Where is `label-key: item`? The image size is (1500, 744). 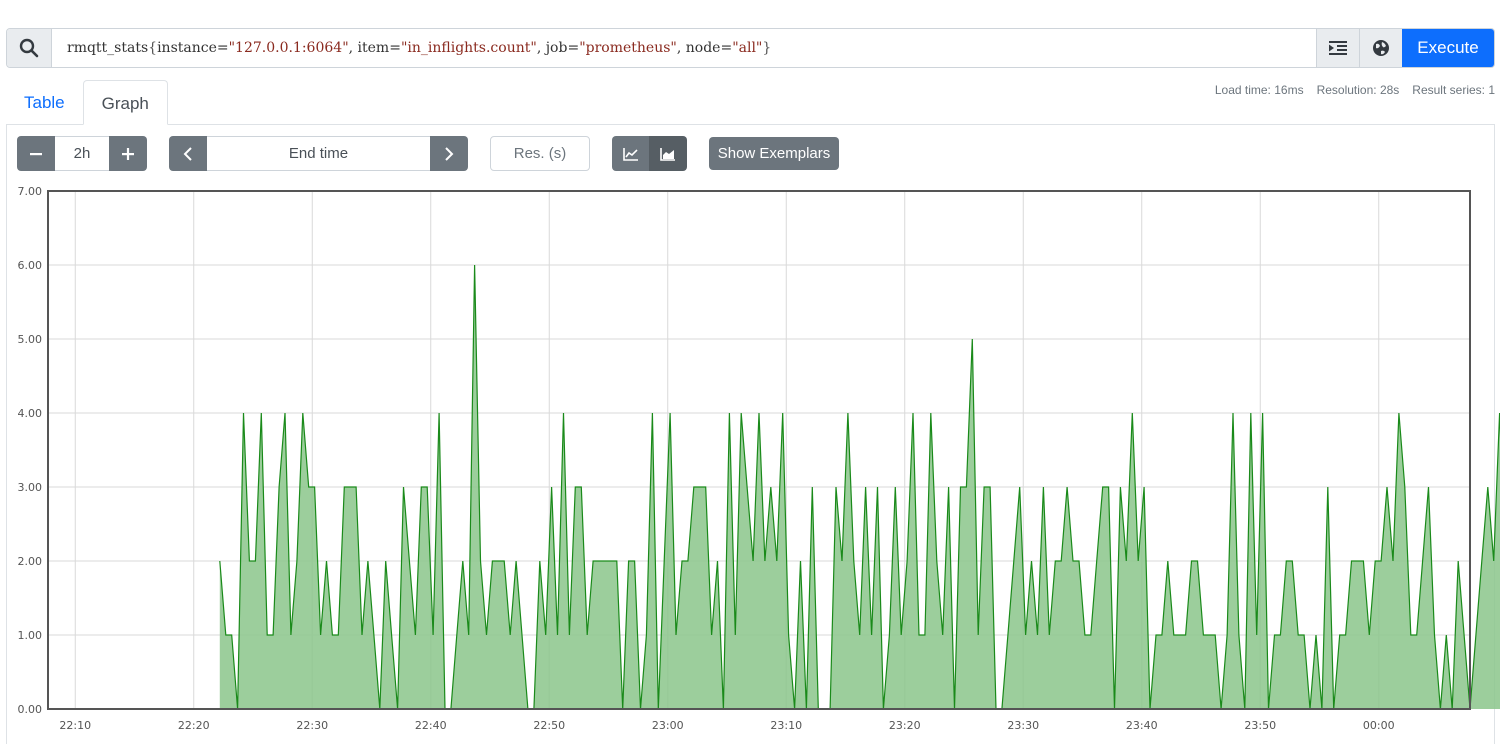
label-key: item is located at coordinates (373, 48).